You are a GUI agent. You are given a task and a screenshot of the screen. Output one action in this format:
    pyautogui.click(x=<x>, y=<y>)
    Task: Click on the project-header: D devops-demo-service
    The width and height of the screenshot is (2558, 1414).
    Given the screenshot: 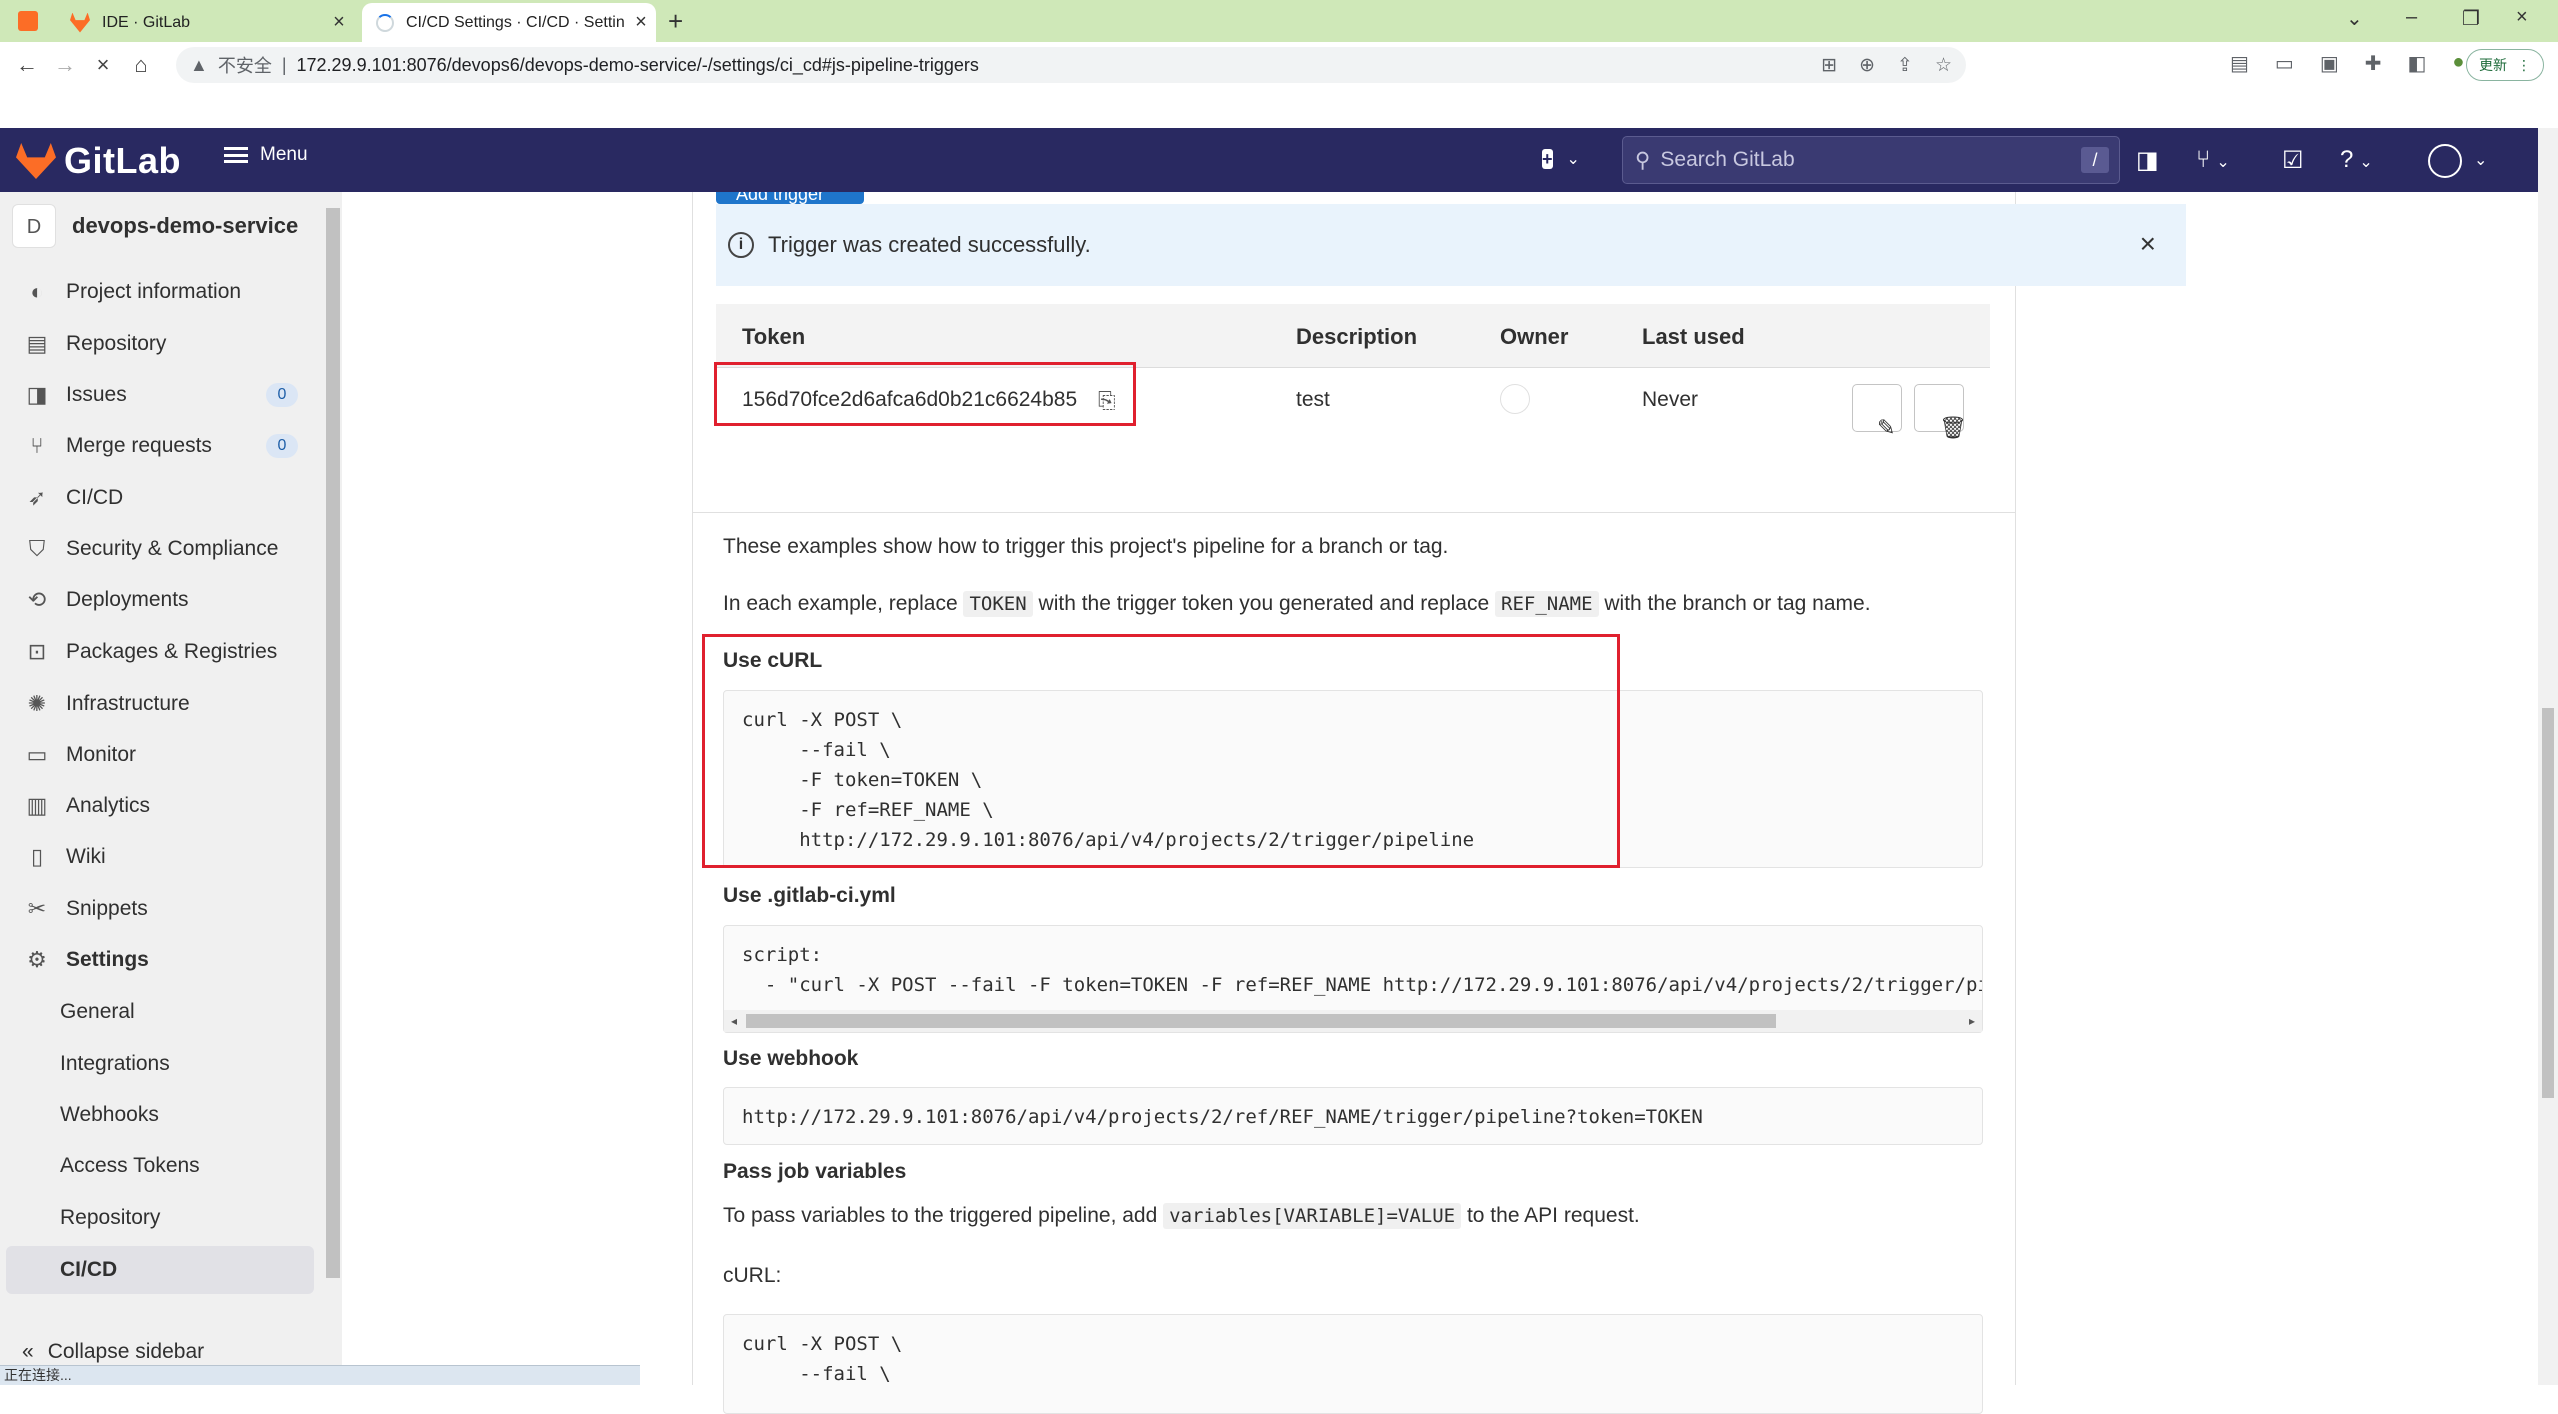 What is the action you would take?
    pyautogui.click(x=155, y=226)
    